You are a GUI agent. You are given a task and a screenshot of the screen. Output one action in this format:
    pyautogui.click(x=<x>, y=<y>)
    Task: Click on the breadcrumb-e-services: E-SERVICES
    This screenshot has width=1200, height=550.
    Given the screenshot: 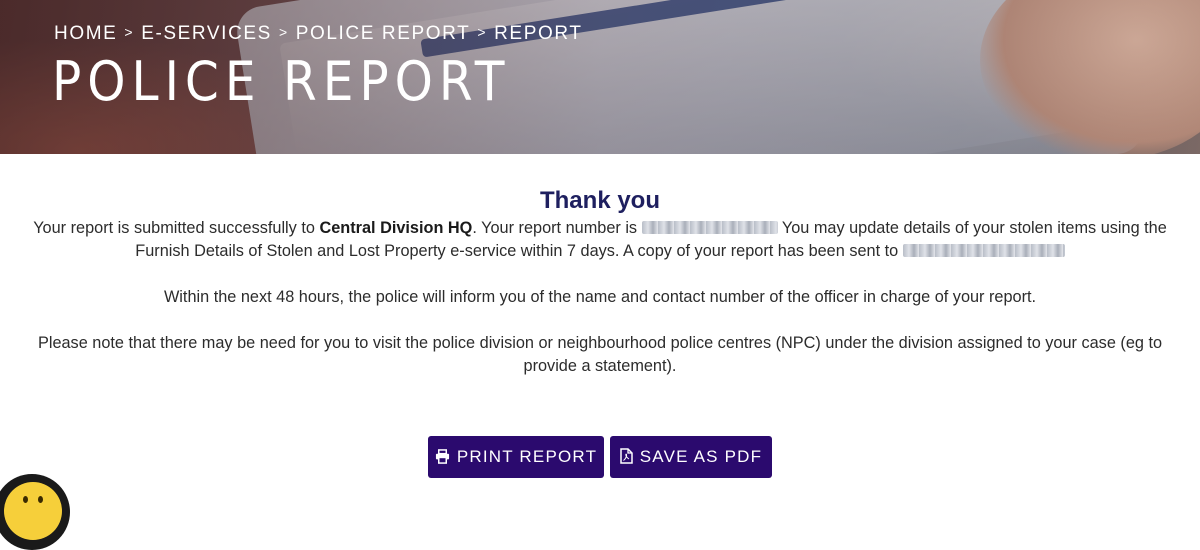 What is the action you would take?
    pyautogui.click(x=206, y=33)
    